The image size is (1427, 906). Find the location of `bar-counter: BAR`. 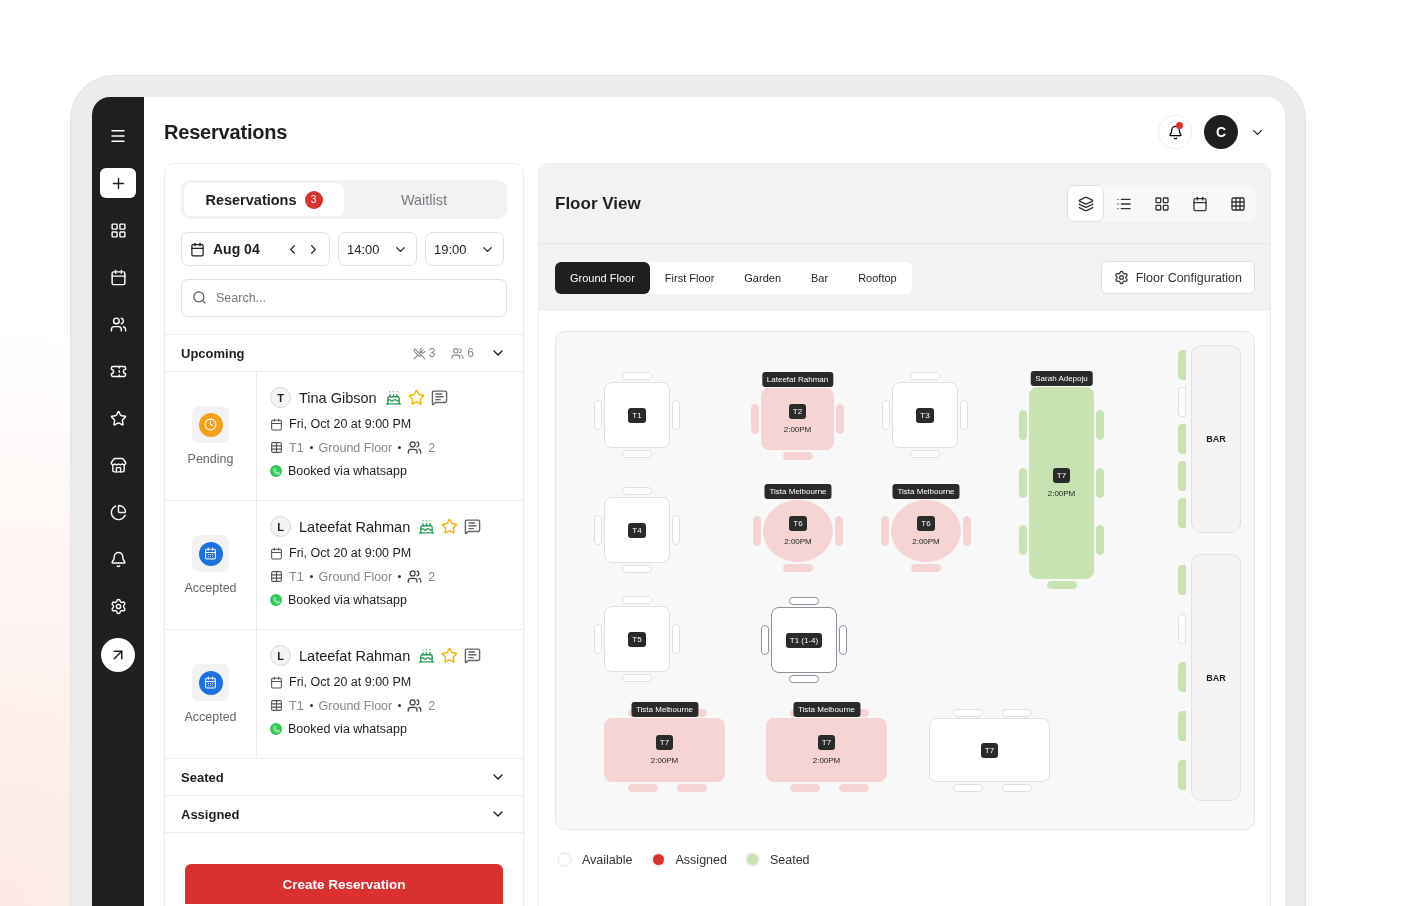

bar-counter: BAR is located at coordinates (1216, 439).